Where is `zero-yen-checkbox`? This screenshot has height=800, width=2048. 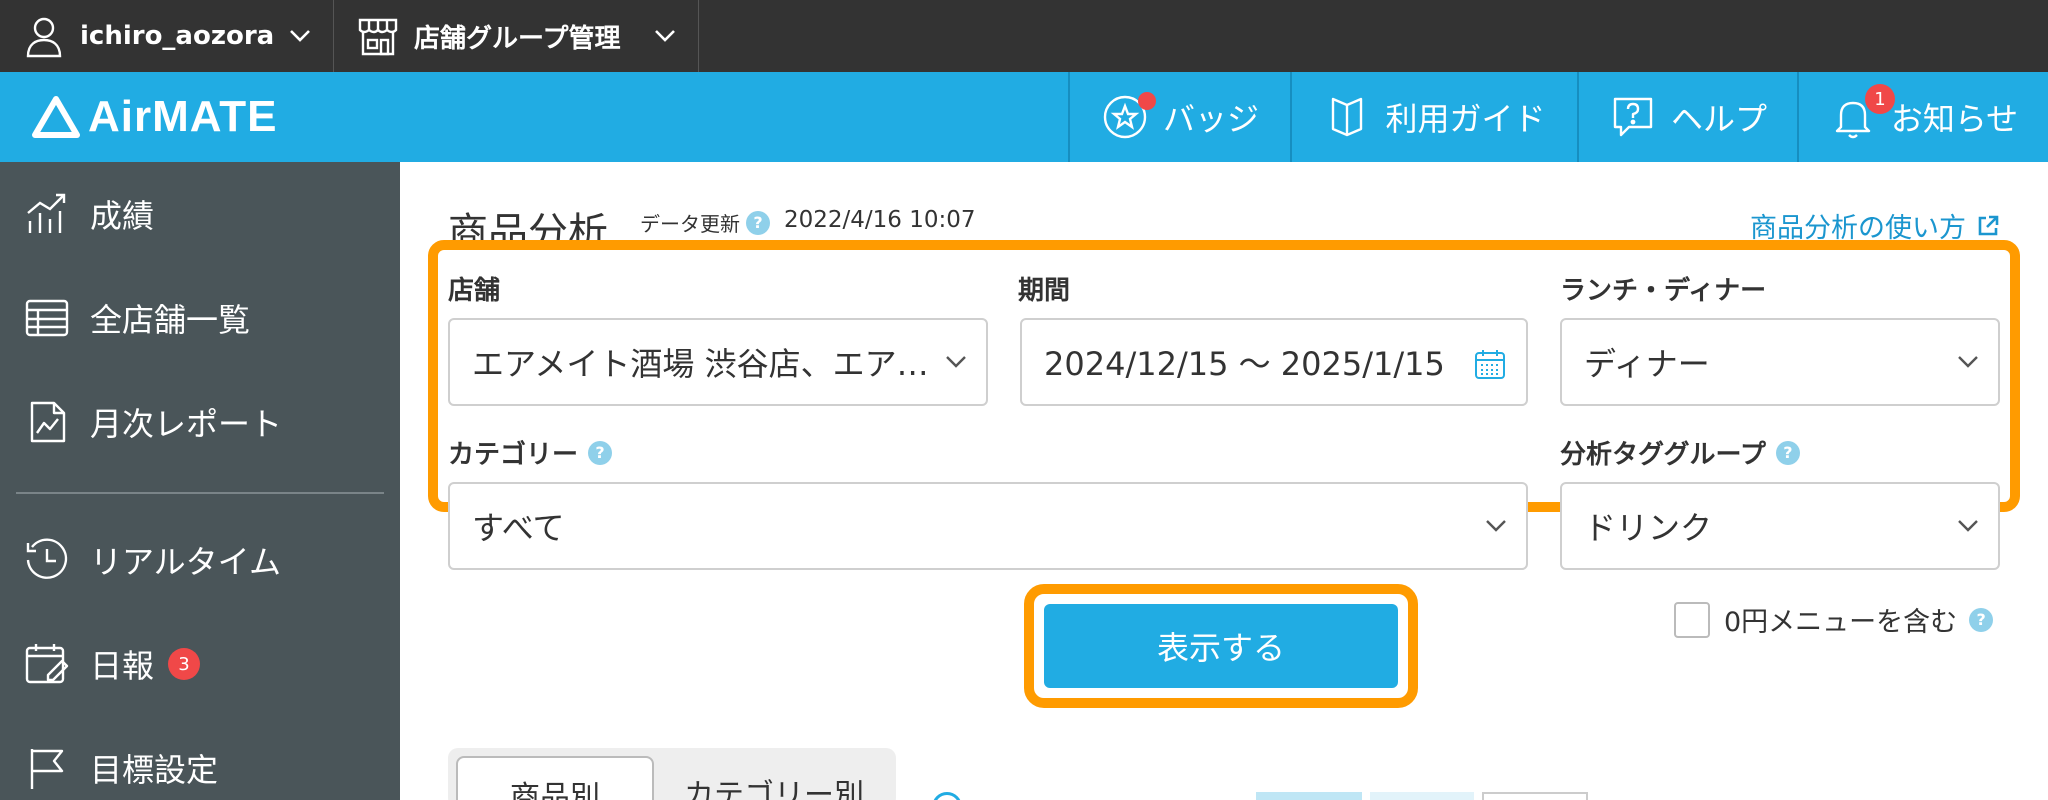 zero-yen-checkbox is located at coordinates (1692, 619).